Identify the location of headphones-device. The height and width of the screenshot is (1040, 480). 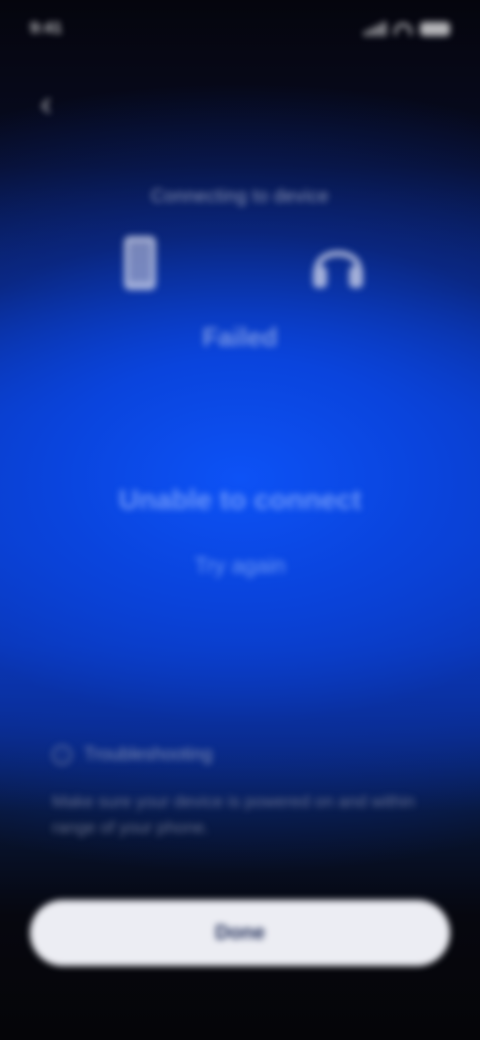
(338, 263).